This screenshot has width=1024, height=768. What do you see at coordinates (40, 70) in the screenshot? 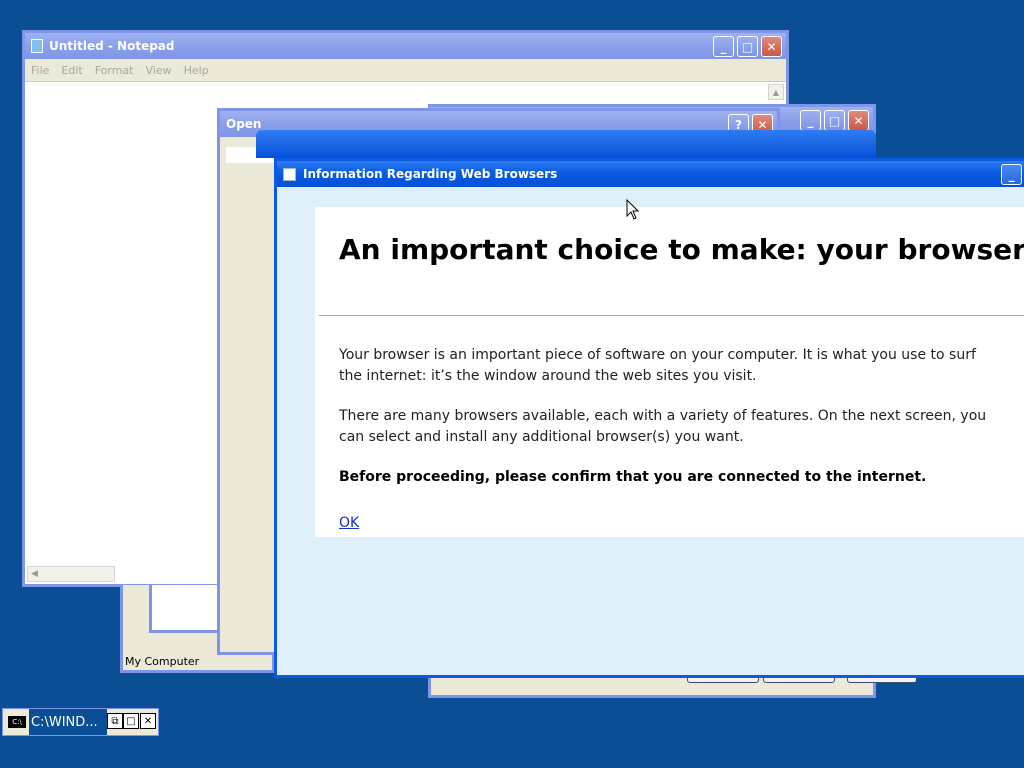
I see `menu-file: File` at bounding box center [40, 70].